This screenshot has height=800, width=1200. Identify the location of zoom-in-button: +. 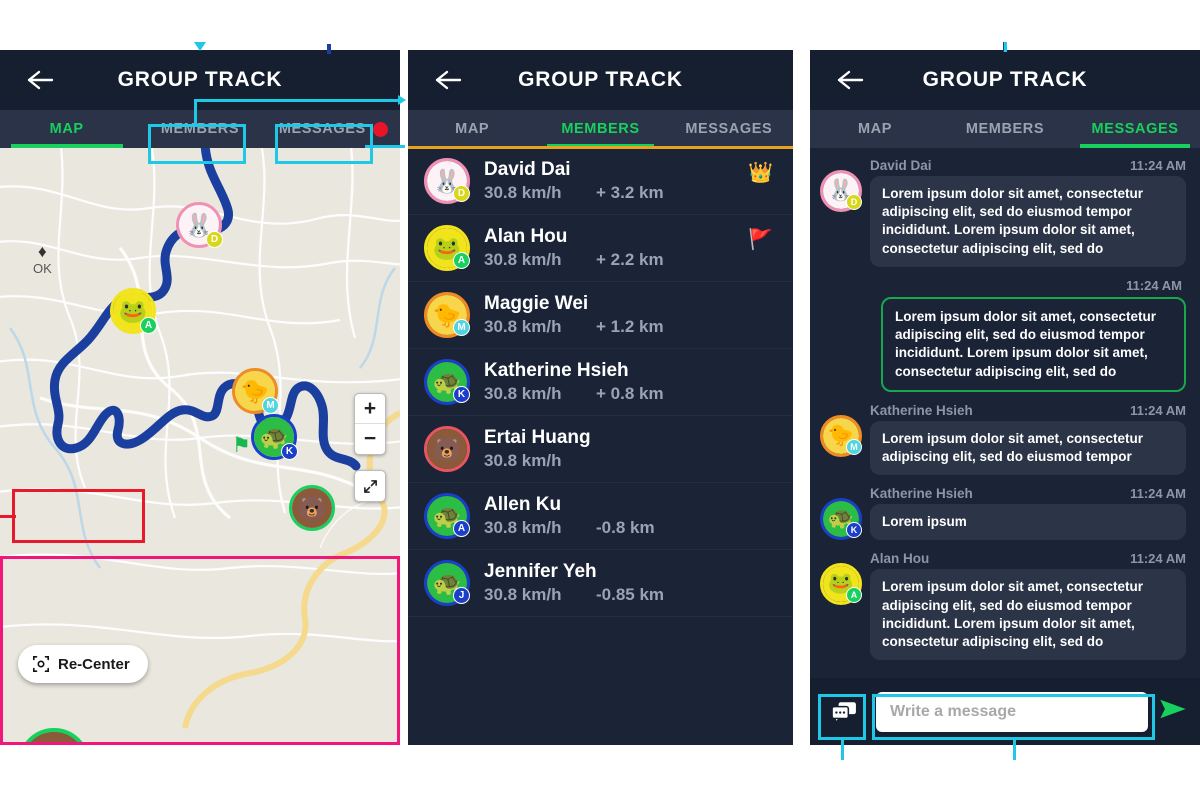
(370, 409).